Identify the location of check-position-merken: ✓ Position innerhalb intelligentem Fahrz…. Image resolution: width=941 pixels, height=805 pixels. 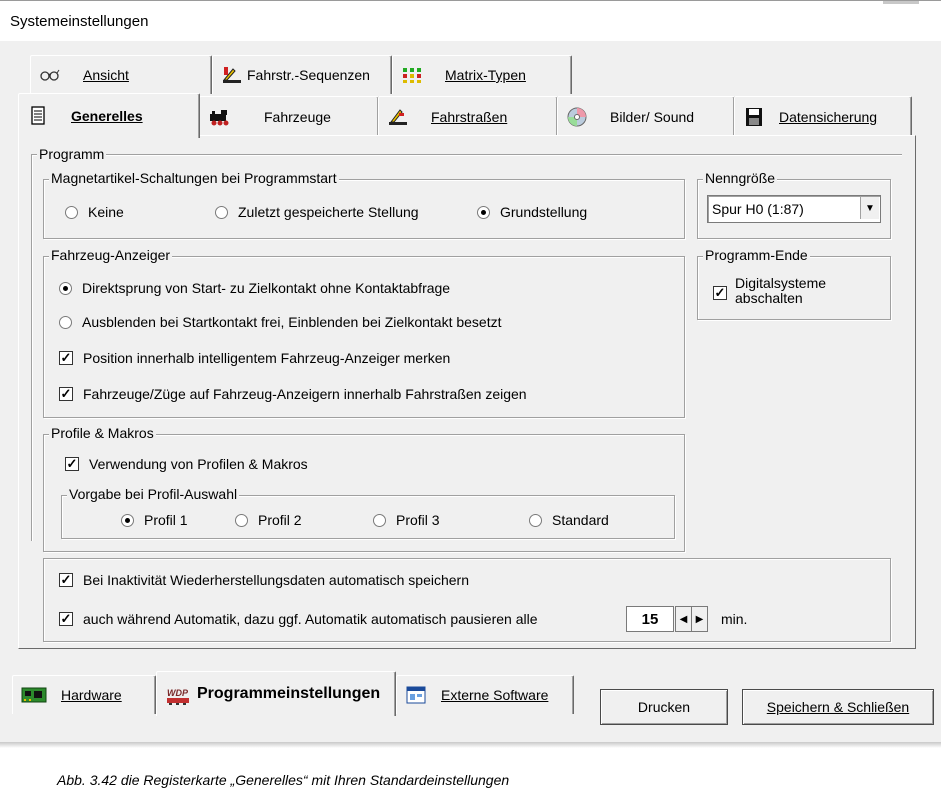
(254, 358).